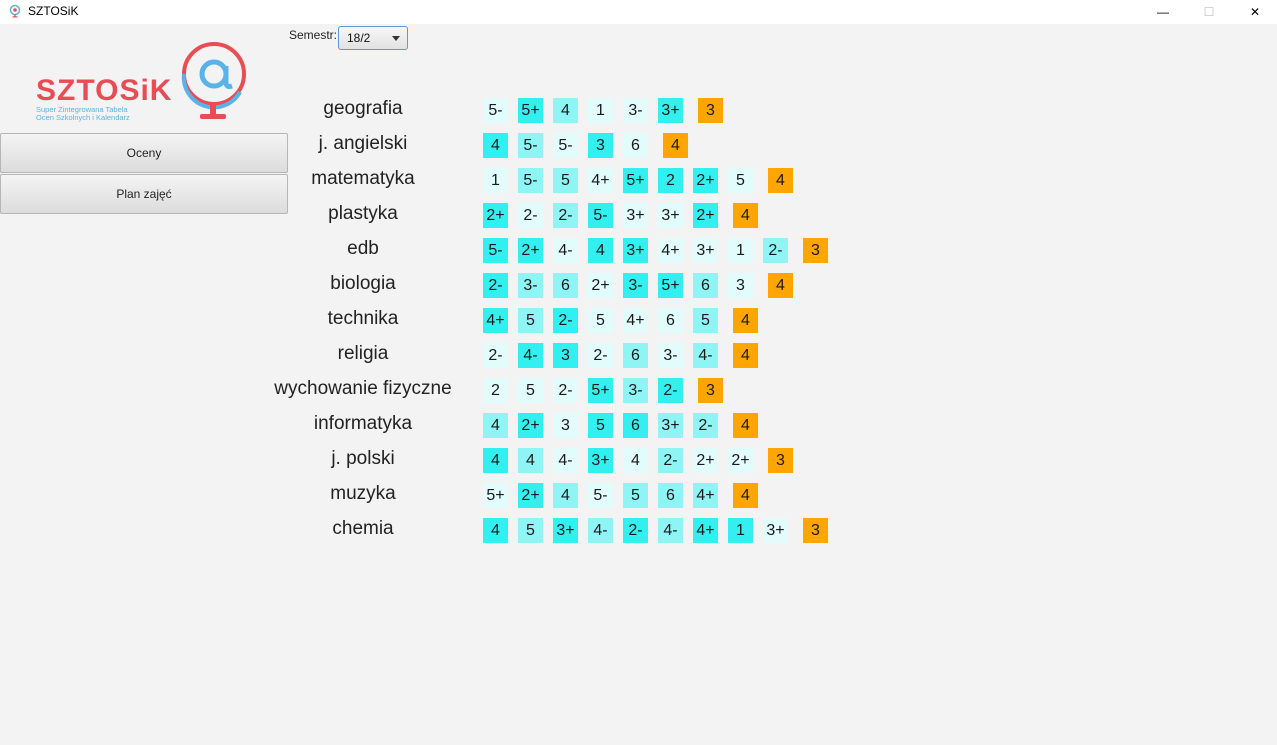  I want to click on close-button: ✕, so click(1254, 12).